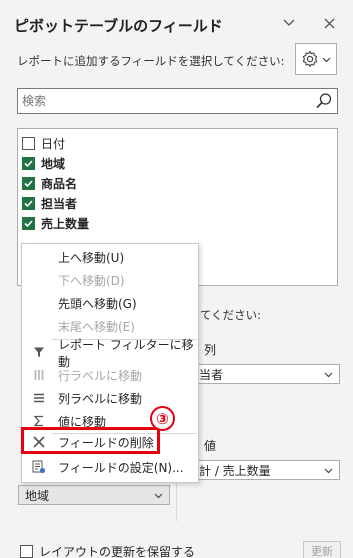 The height and width of the screenshot is (558, 353). I want to click on areas-hint: てください:, so click(231, 315).